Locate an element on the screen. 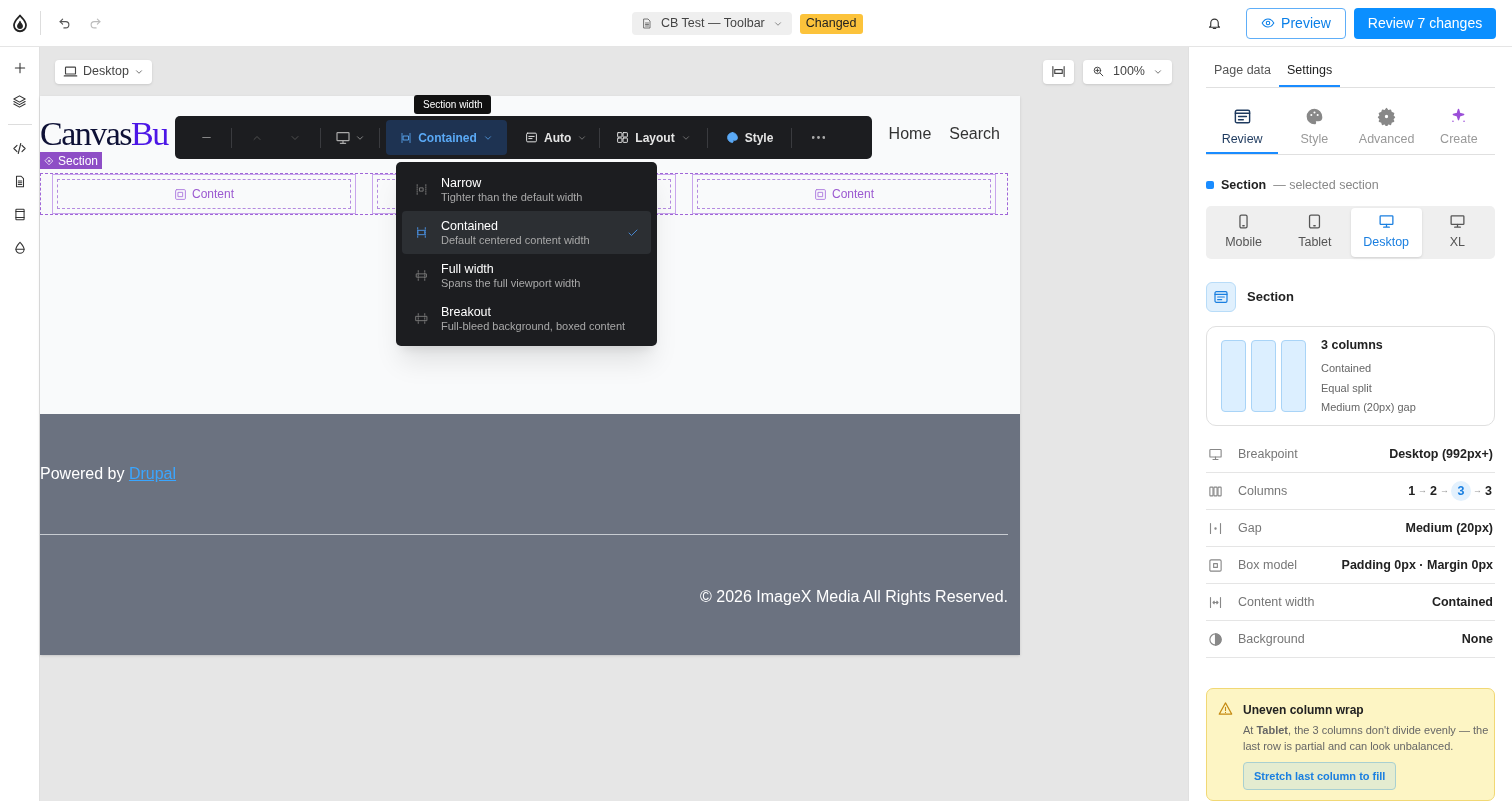 This screenshot has height=801, width=1512. copyright-text: © 2026 ImageX Media All Rights Reserved. is located at coordinates (854, 597).